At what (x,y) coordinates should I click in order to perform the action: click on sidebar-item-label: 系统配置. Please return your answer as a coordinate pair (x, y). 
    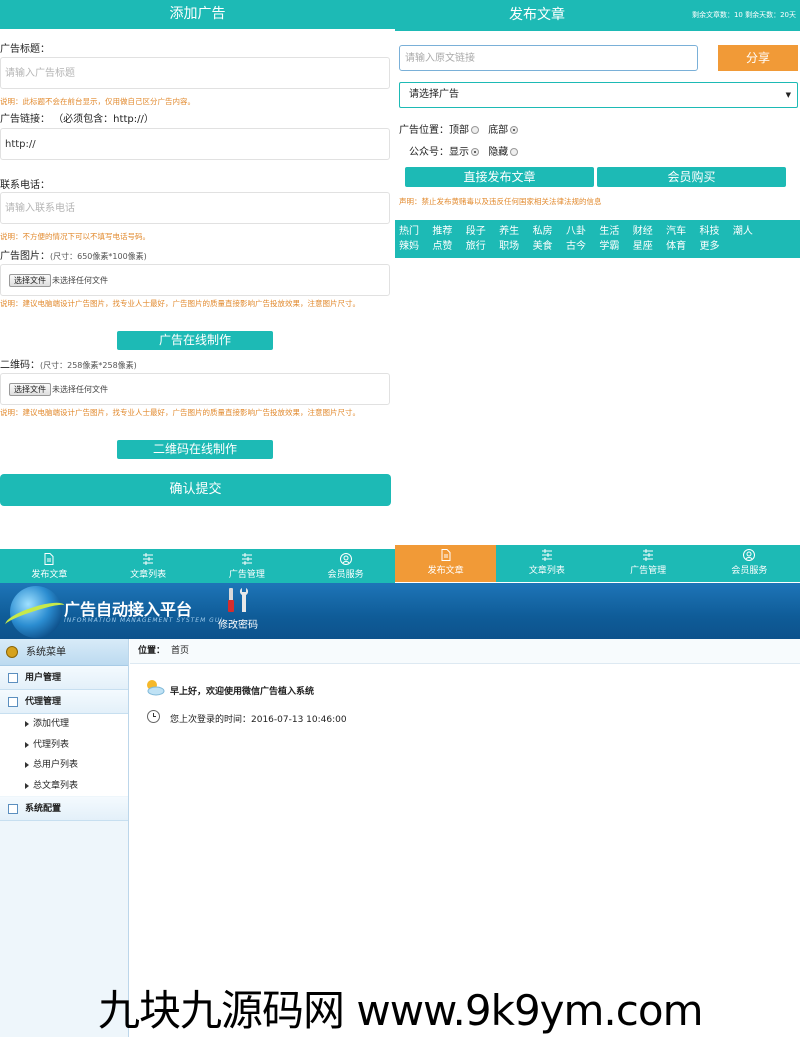
    Looking at the image, I should click on (43, 809).